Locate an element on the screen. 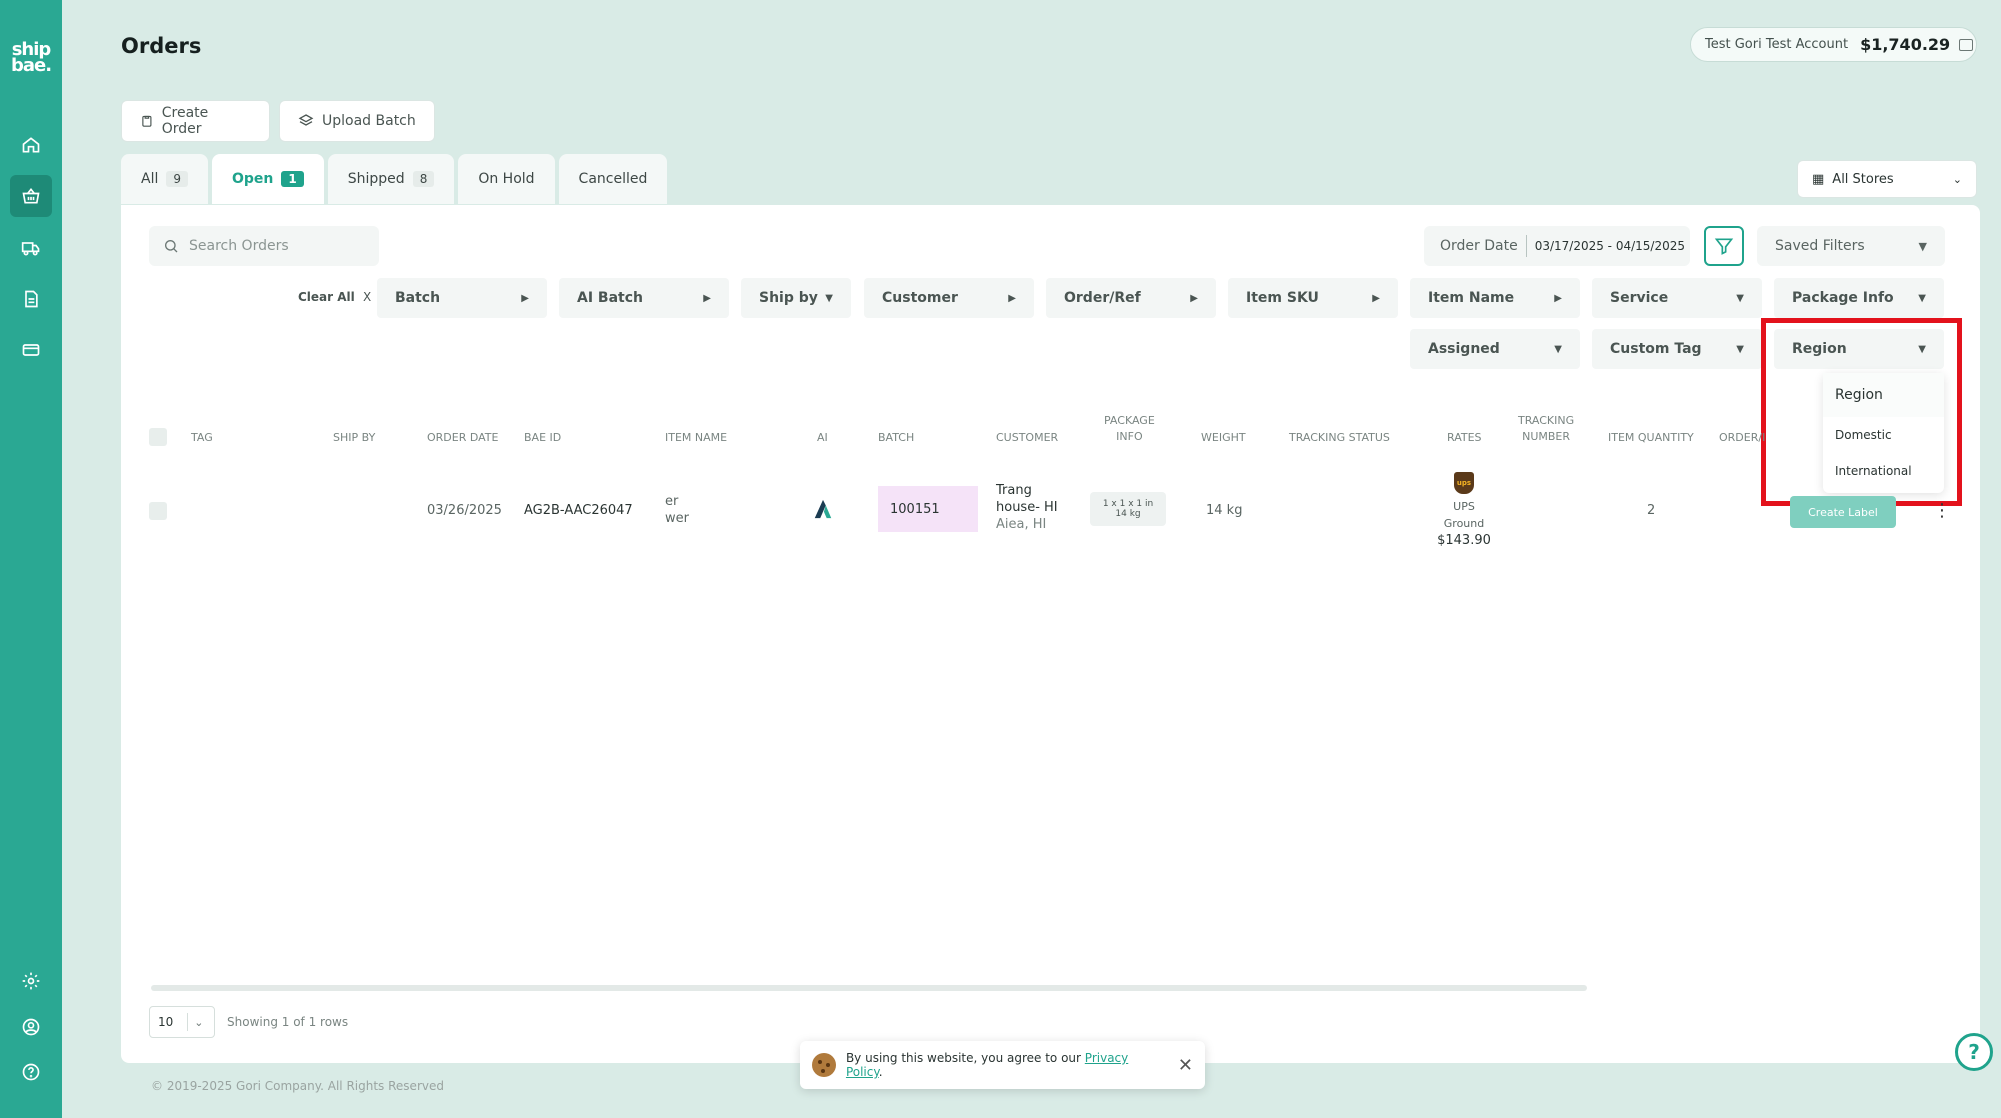  sidebar-item-help is located at coordinates (31, 1072).